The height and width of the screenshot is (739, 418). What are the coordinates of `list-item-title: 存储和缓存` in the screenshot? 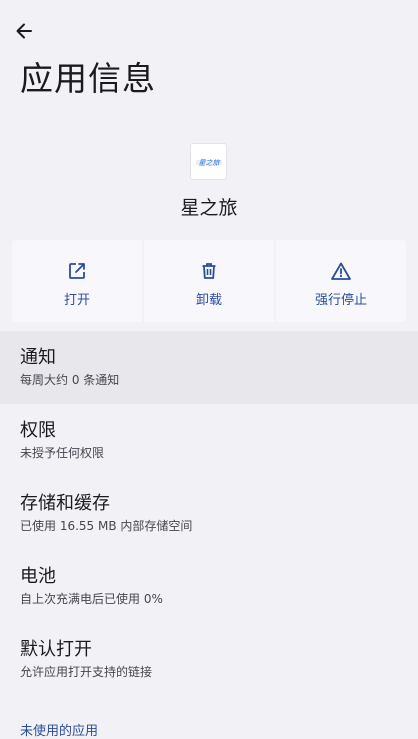 It's located at (65, 503).